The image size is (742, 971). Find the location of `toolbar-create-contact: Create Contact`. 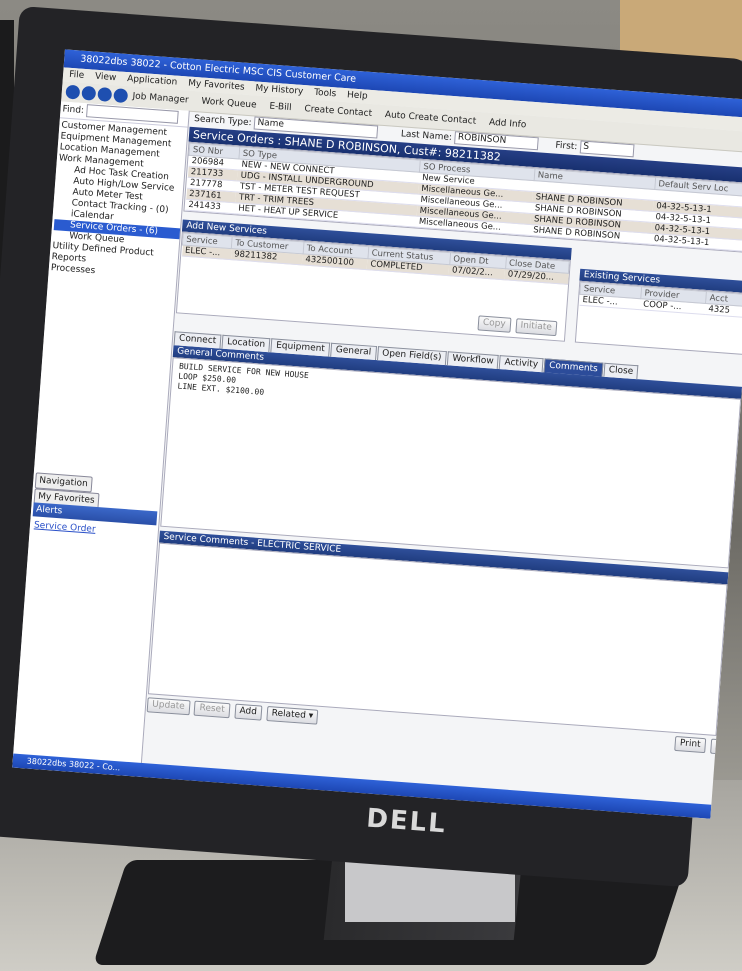

toolbar-create-contact: Create Contact is located at coordinates (338, 111).